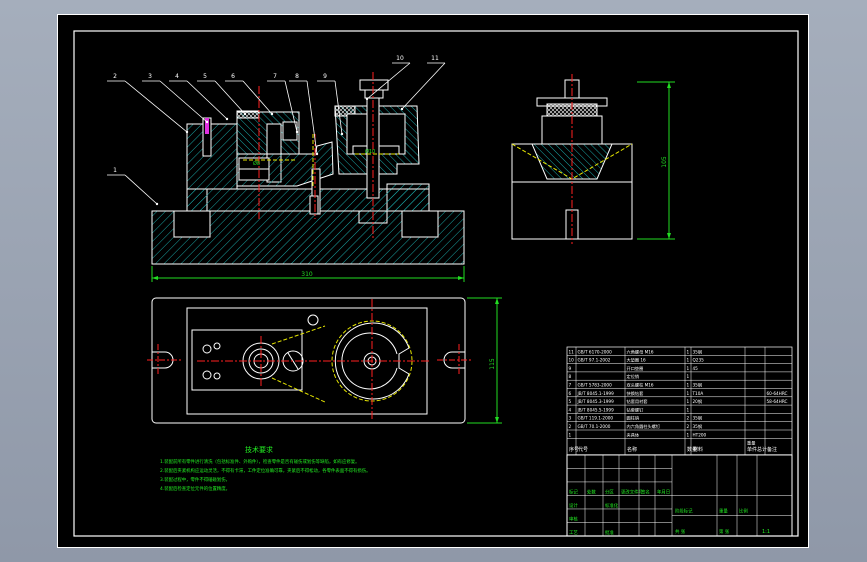 This screenshot has width=867, height=562. What do you see at coordinates (696, 368) in the screenshot?
I see `table-cell: 45` at bounding box center [696, 368].